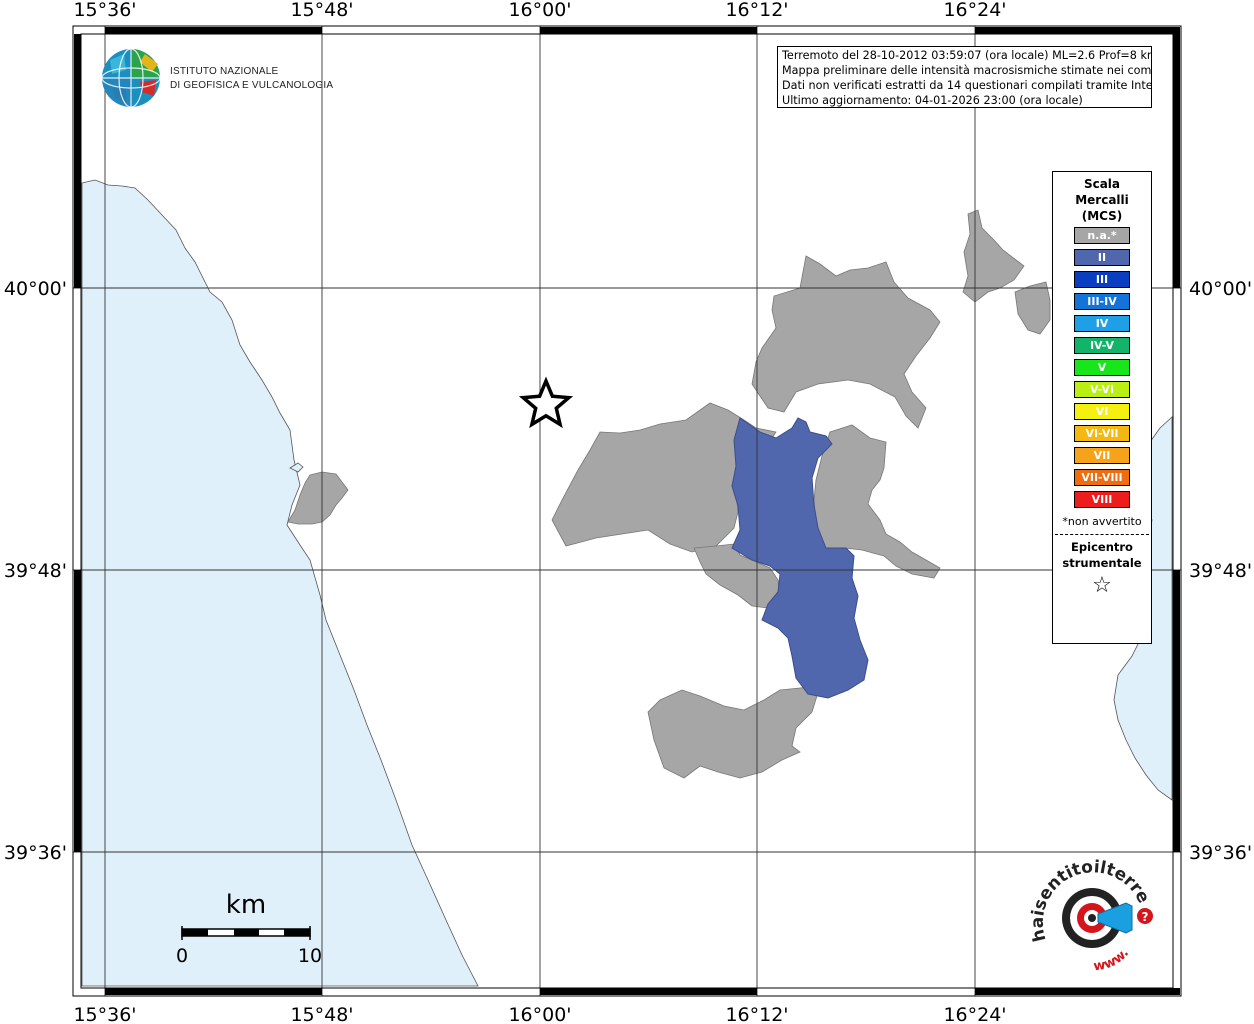 The width and height of the screenshot is (1254, 1024). What do you see at coordinates (1102, 389) in the screenshot?
I see `legend-item: V-VI` at bounding box center [1102, 389].